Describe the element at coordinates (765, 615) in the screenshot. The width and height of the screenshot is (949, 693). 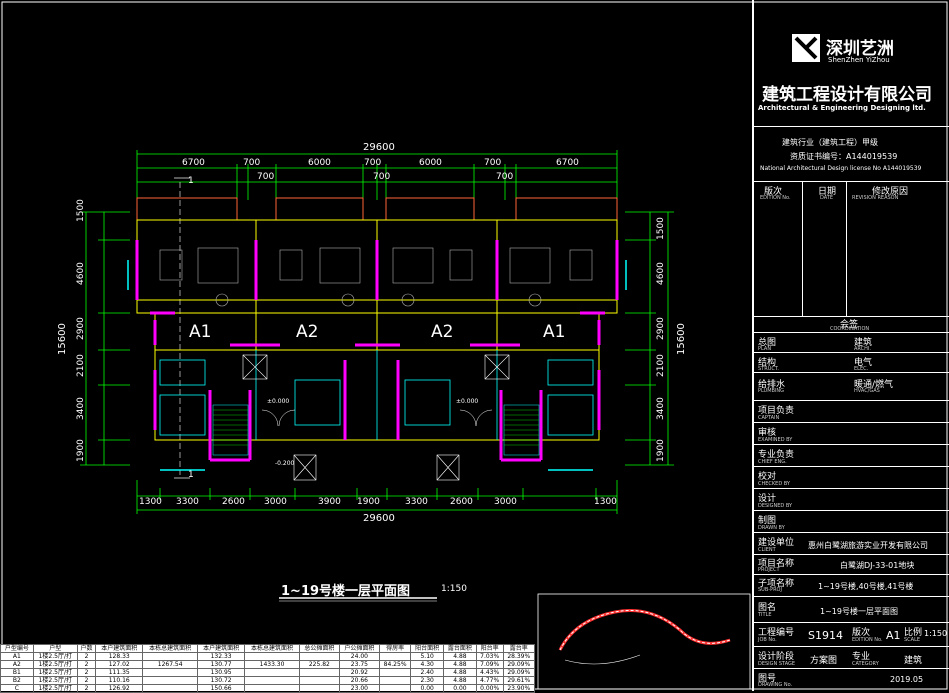
I see `drawing-title-label-en: TITLE` at that location.